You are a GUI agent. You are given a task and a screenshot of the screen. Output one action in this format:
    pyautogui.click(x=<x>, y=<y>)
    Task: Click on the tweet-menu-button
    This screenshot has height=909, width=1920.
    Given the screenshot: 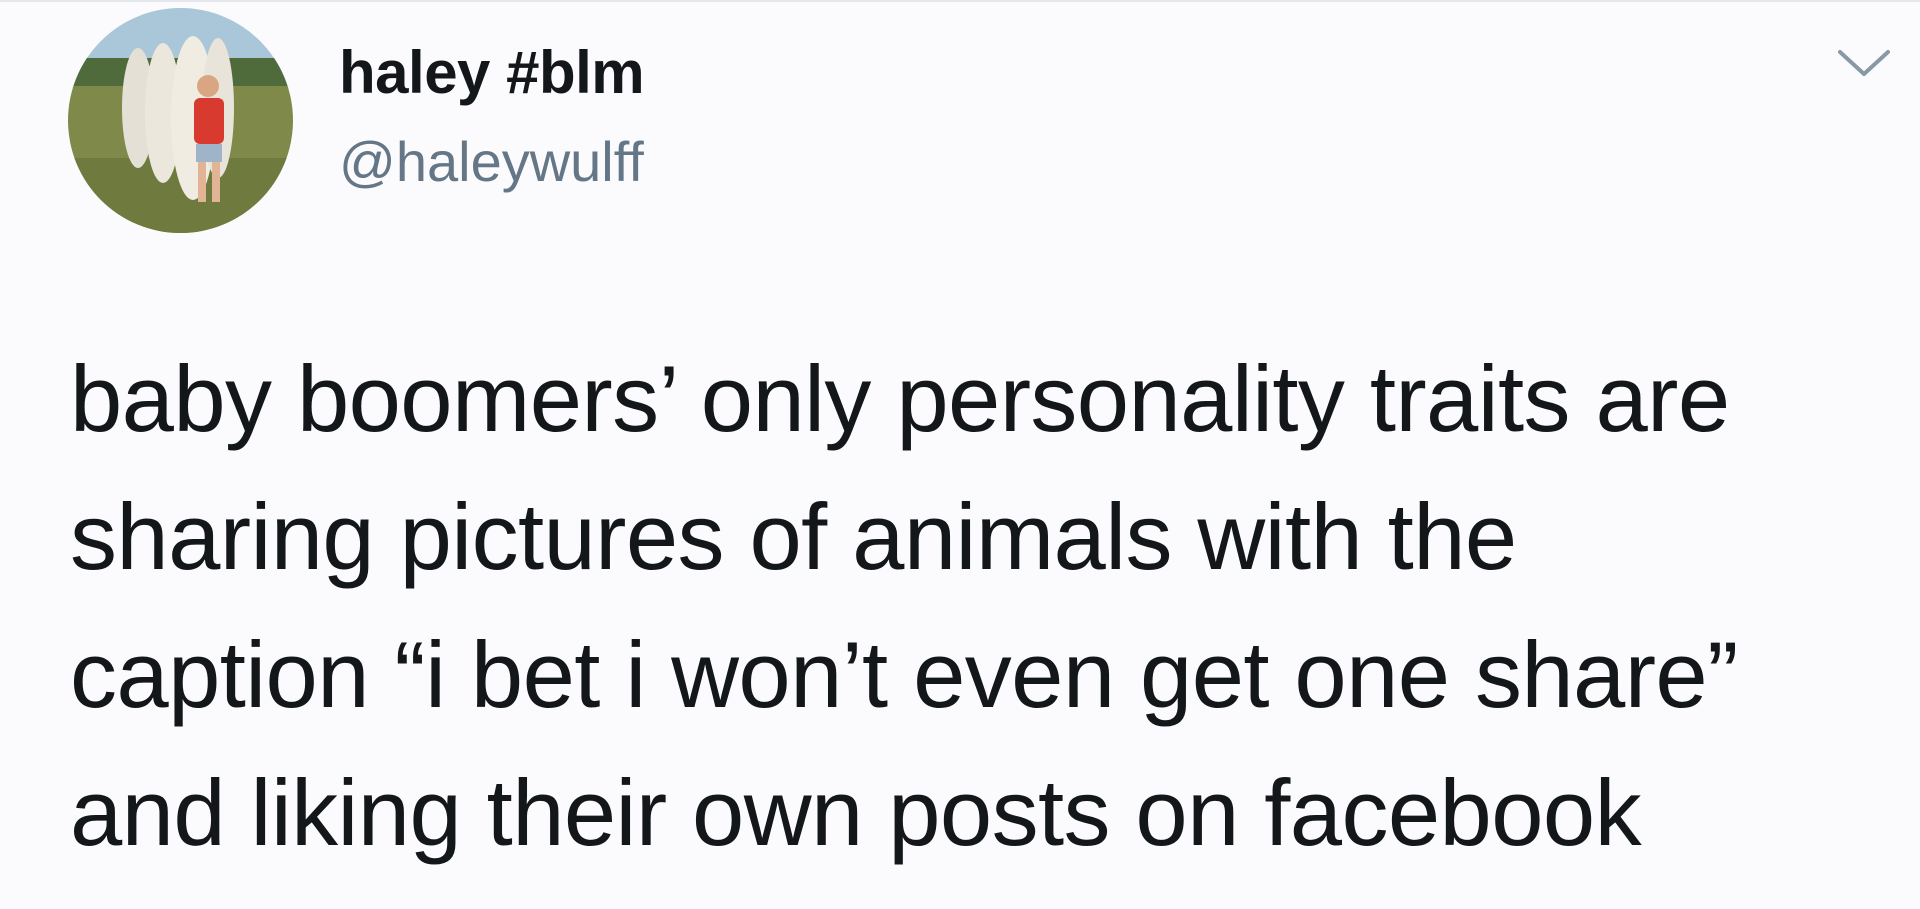 What is the action you would take?
    pyautogui.click(x=1864, y=64)
    